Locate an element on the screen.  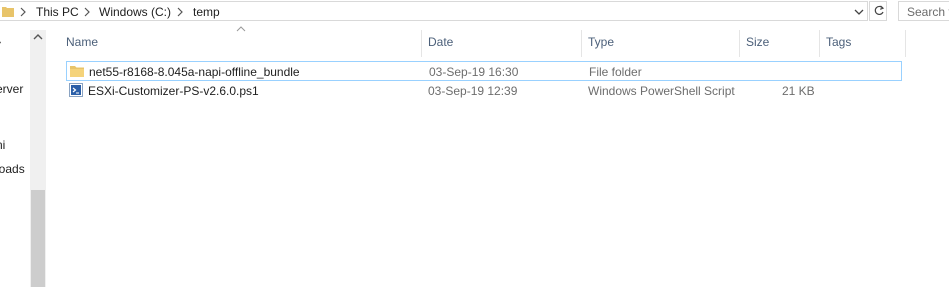
search-box: Search t is located at coordinates (923, 11).